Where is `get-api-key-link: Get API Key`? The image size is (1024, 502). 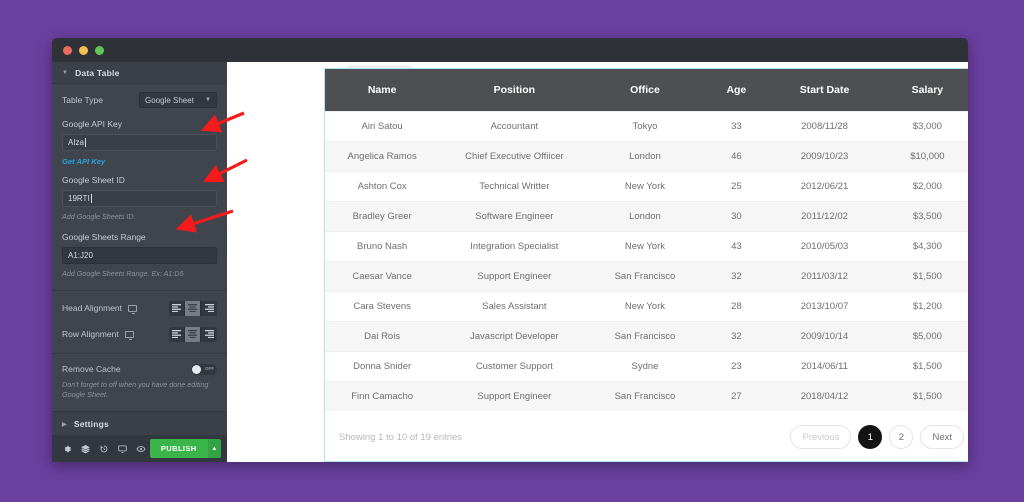
get-api-key-link: Get API Key is located at coordinates (139, 161).